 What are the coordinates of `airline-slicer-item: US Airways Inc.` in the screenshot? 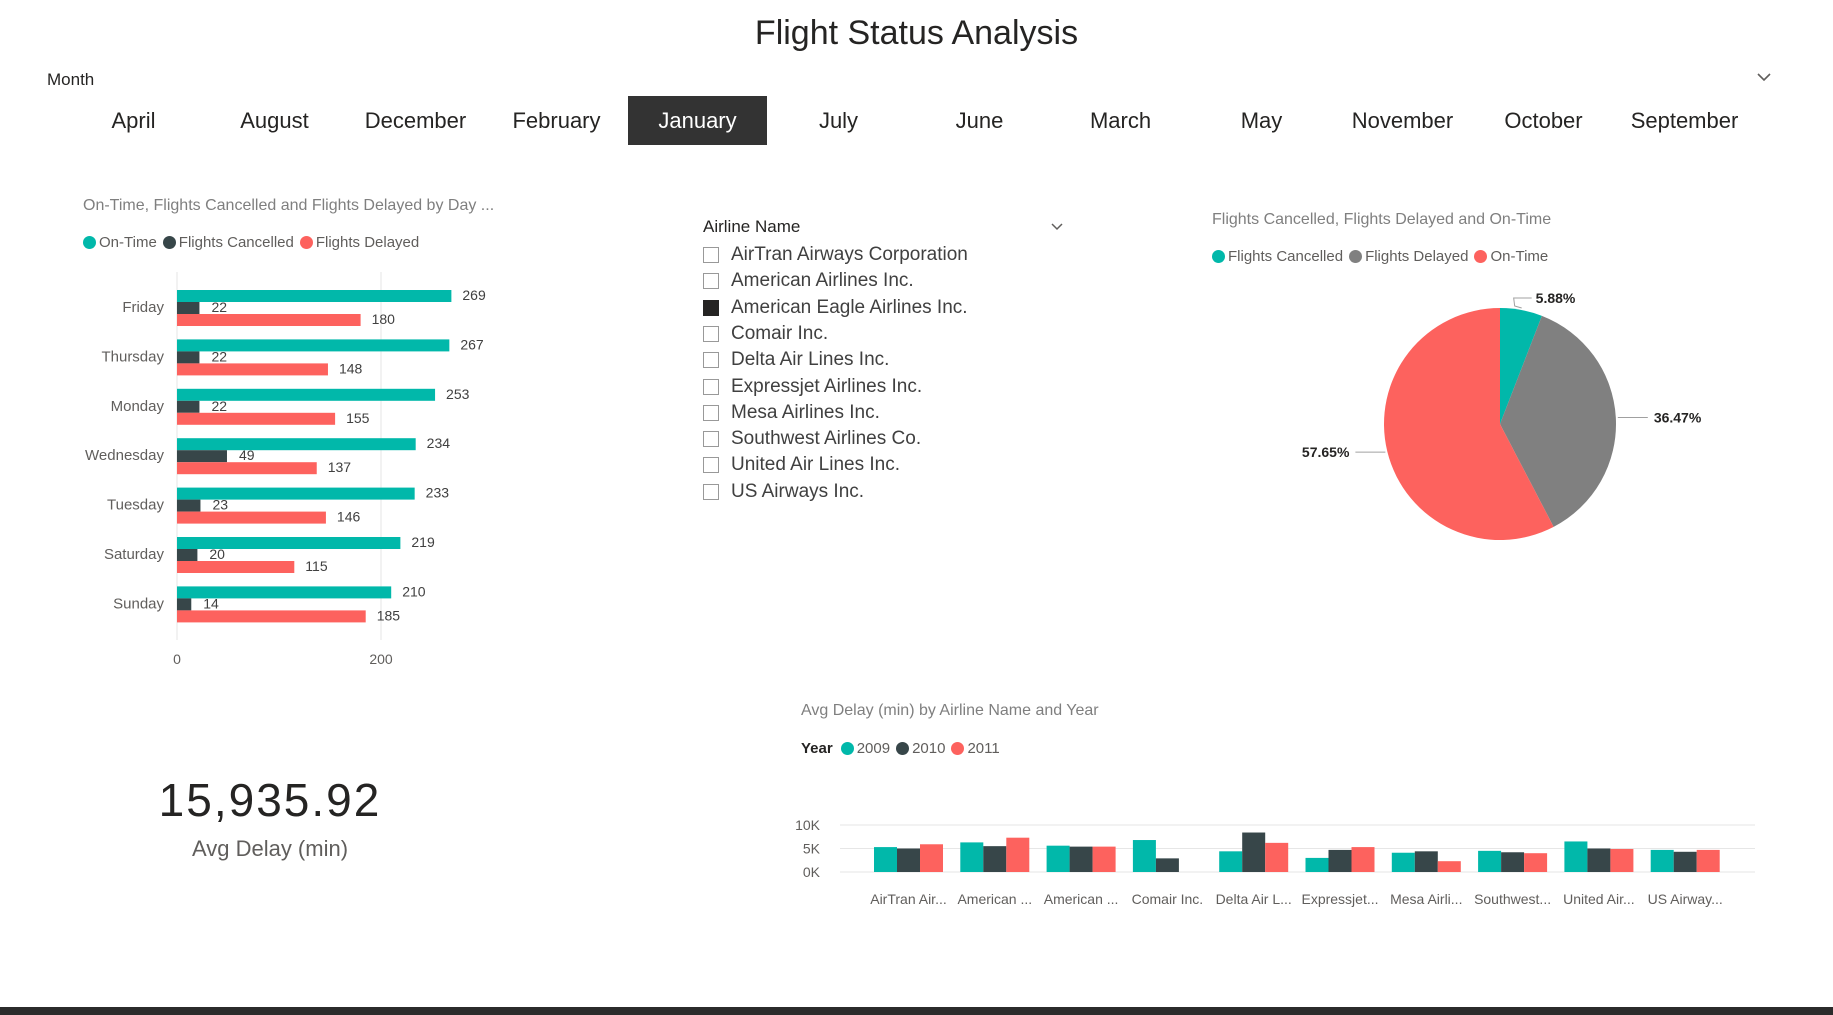 It's located at (783, 492).